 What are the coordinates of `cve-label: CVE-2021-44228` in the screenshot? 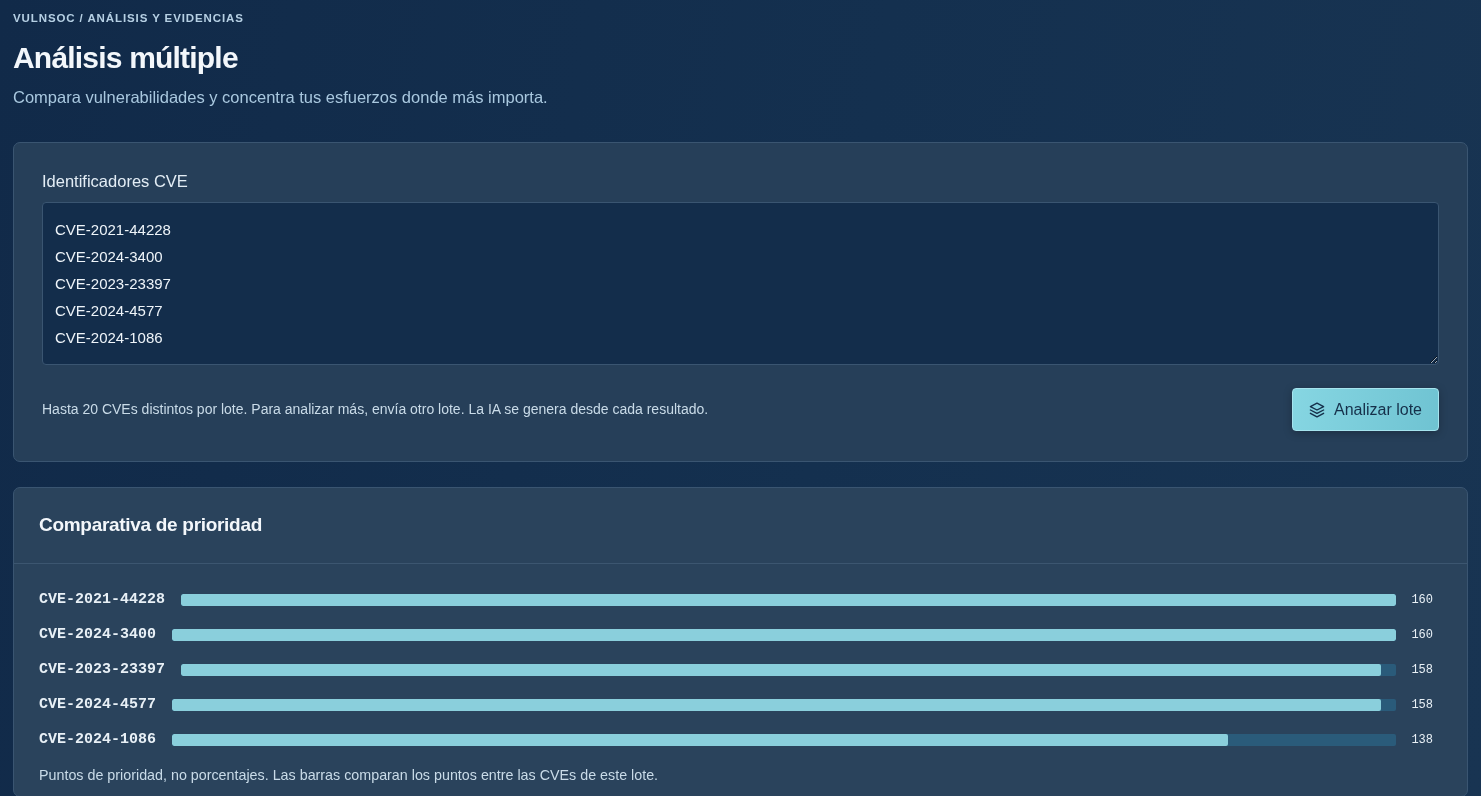 It's located at (102, 599).